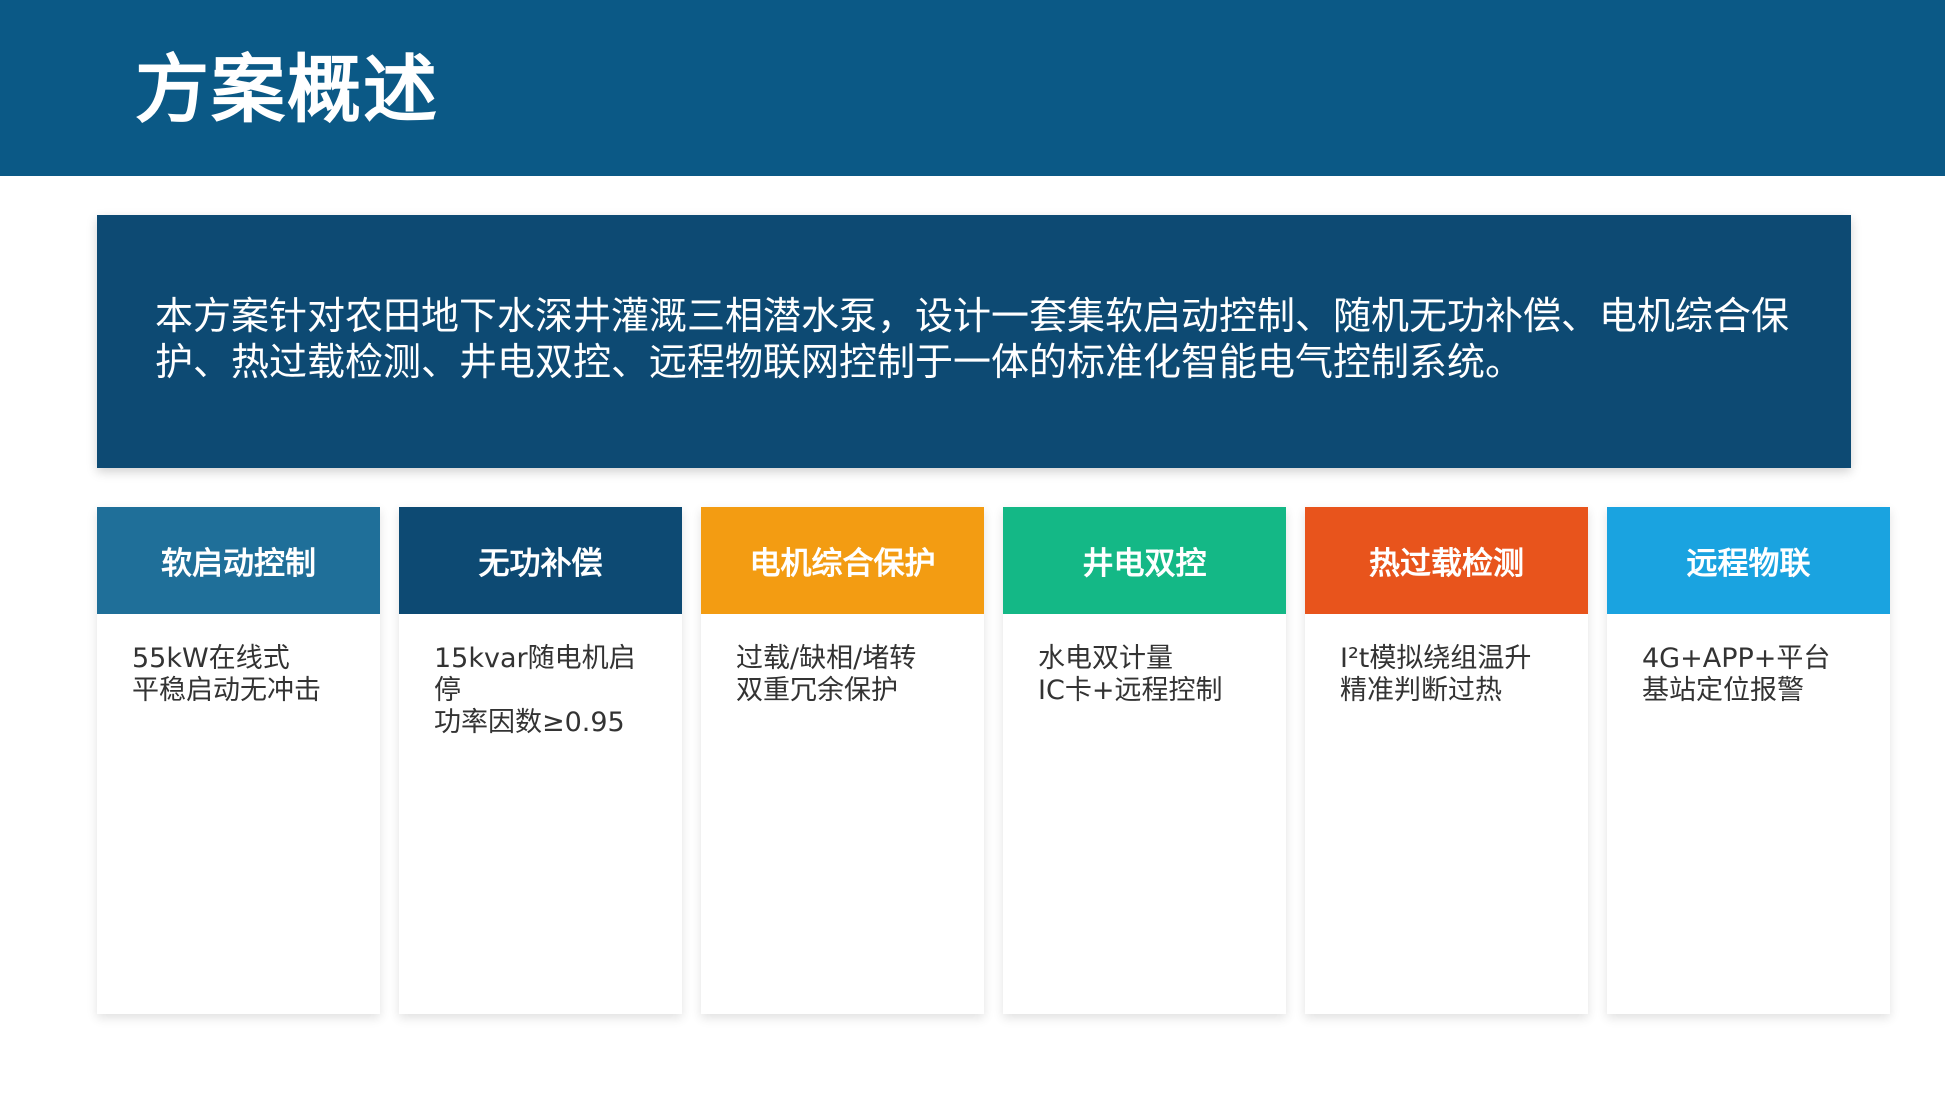 Image resolution: width=1945 pixels, height=1095 pixels. I want to click on card-line: I²t模拟绕组温升, so click(1436, 658).